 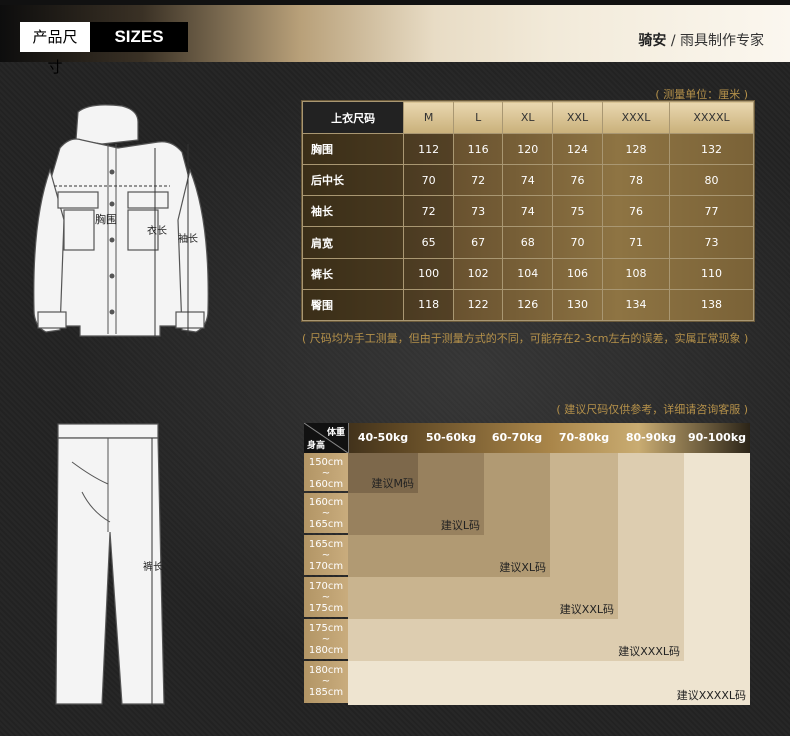 I want to click on size-table-corner: 上衣尺码, so click(x=353, y=117).